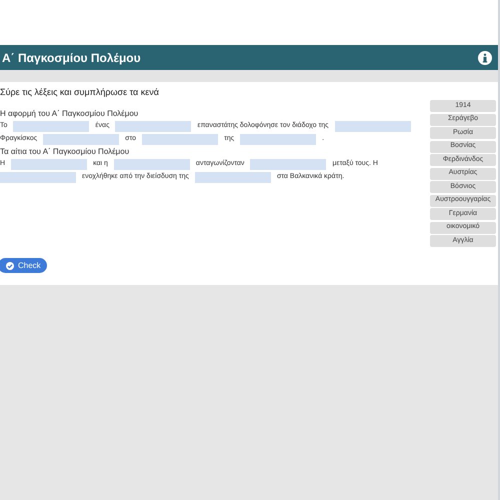 This screenshot has width=500, height=500. What do you see at coordinates (70, 114) in the screenshot?
I see `section-heading: Η αφορμή του Α΄ Παγκοσμίου Πολέμου` at bounding box center [70, 114].